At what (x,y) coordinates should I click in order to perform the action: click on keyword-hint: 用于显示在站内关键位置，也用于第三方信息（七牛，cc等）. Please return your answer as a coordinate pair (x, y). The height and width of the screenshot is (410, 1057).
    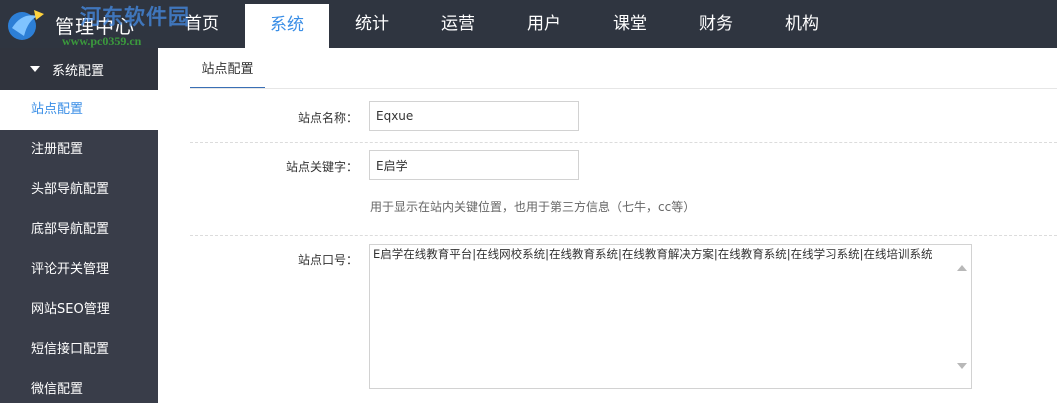
    Looking at the image, I should click on (533, 207).